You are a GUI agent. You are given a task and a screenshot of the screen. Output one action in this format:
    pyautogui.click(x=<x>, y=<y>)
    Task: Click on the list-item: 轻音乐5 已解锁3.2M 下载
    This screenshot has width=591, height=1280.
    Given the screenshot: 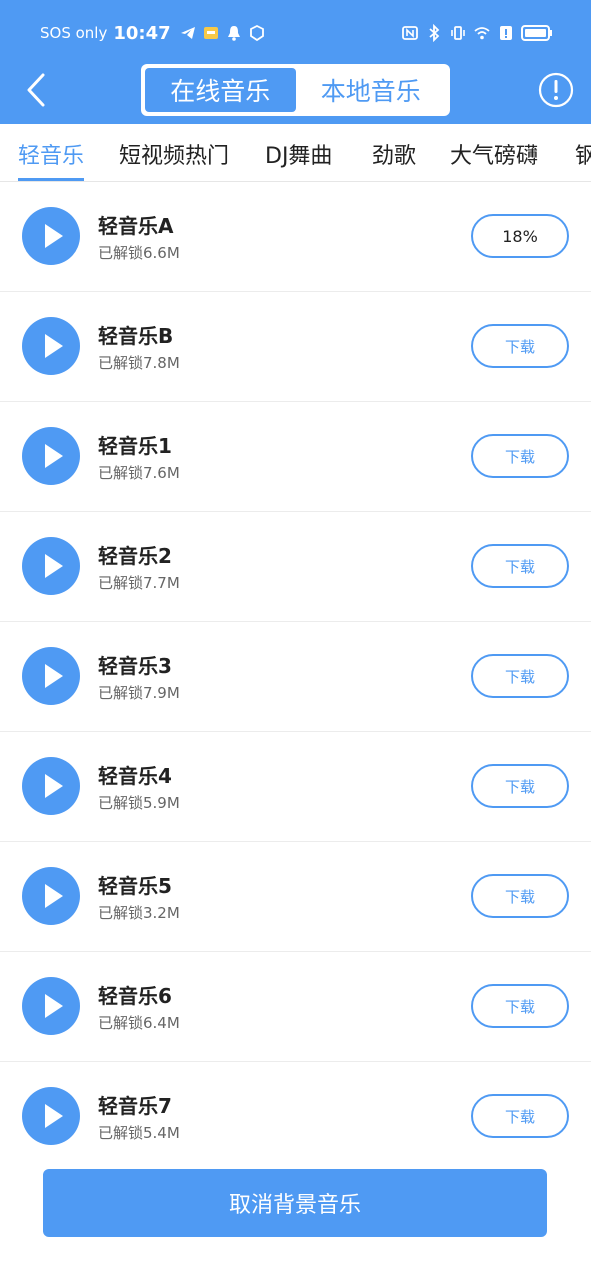 What is the action you would take?
    pyautogui.click(x=295, y=897)
    